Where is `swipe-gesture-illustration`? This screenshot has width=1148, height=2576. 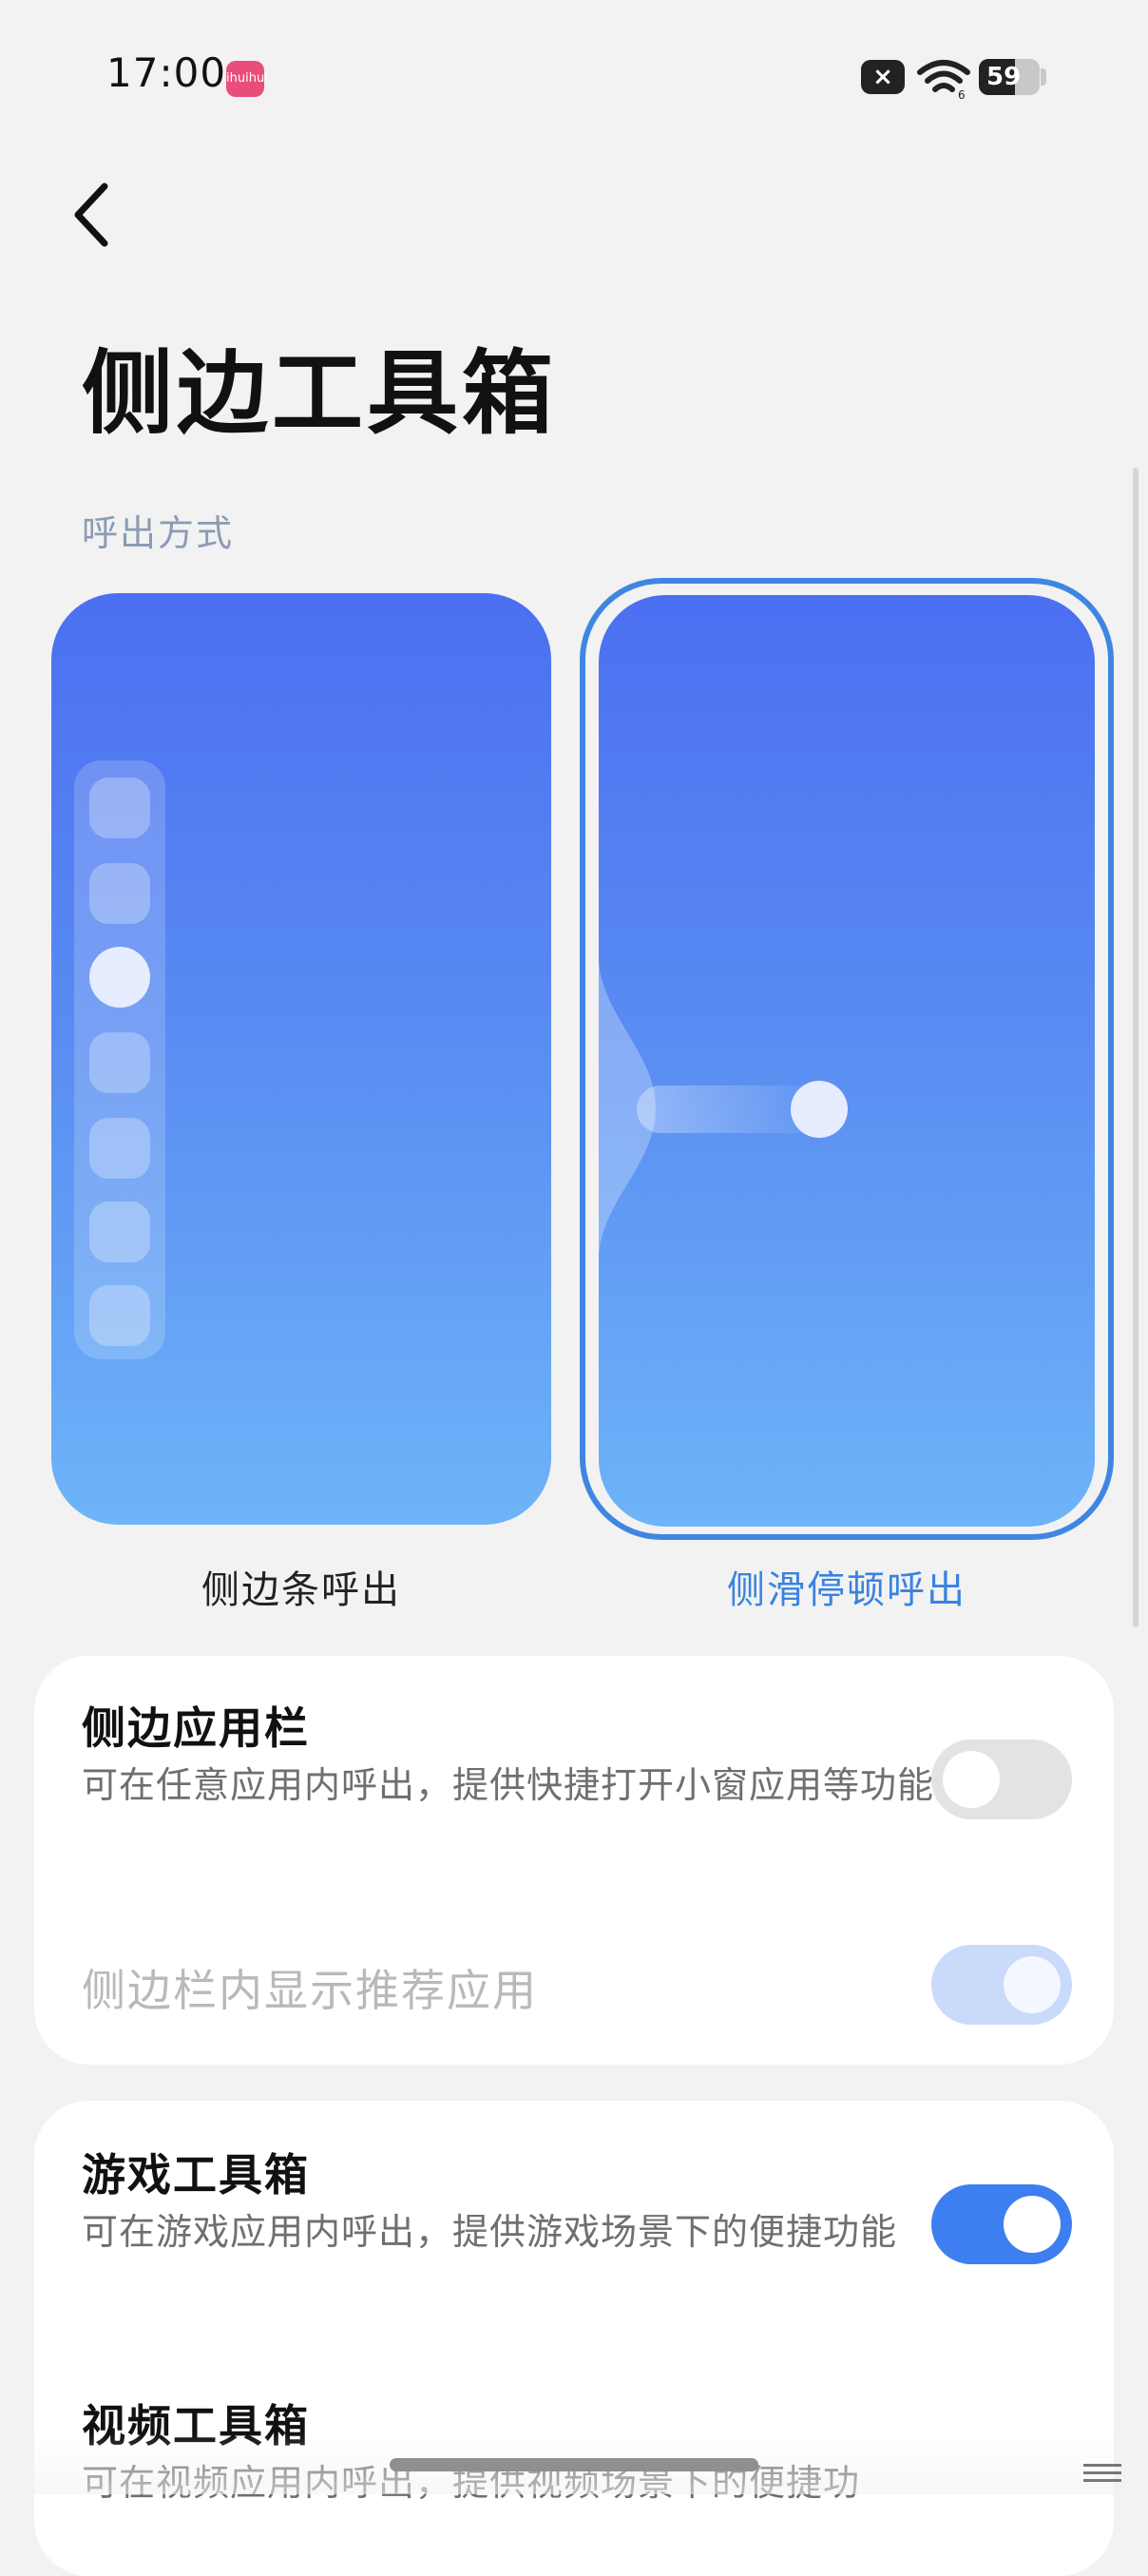 swipe-gesture-illustration is located at coordinates (723, 1108).